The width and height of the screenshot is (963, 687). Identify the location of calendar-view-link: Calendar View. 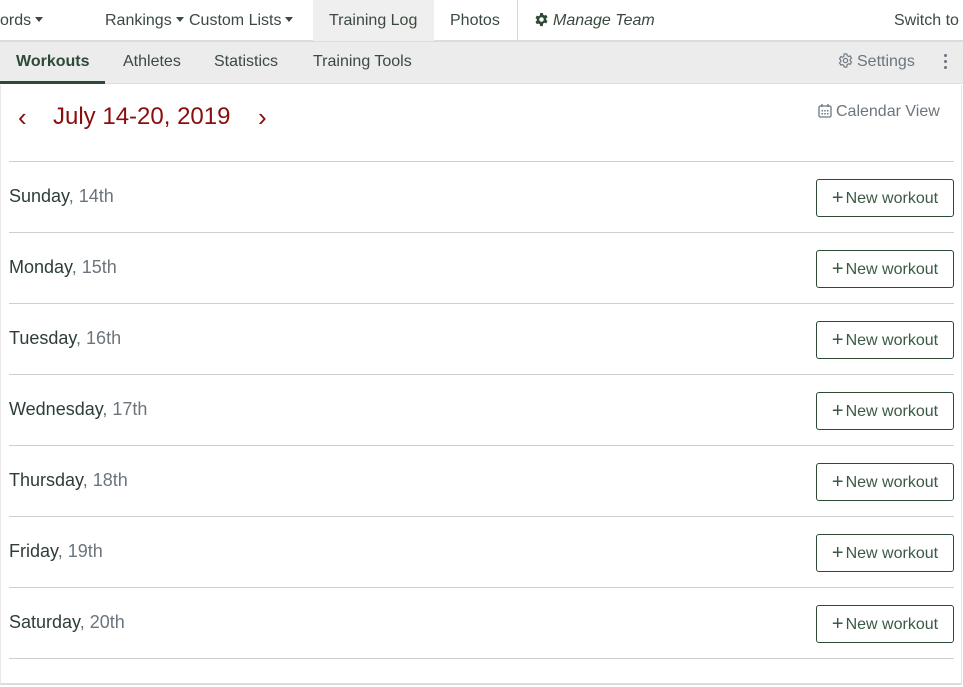
(879, 112).